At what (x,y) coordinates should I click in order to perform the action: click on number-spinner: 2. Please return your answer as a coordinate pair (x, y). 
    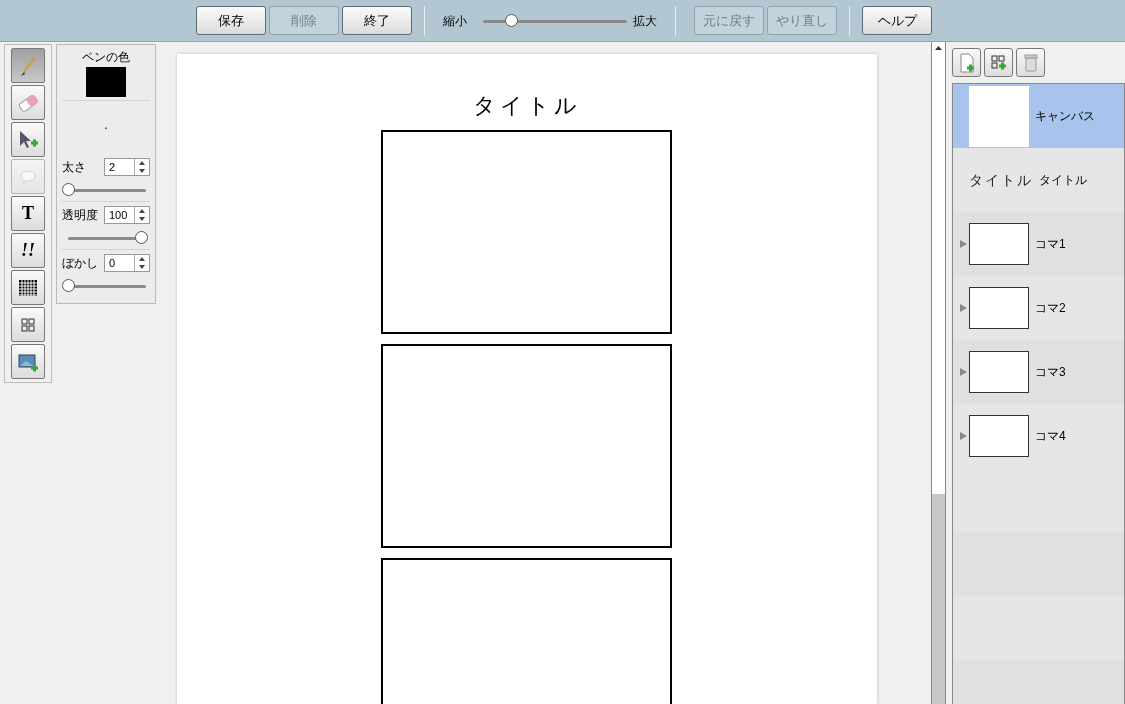
    Looking at the image, I should click on (127, 167).